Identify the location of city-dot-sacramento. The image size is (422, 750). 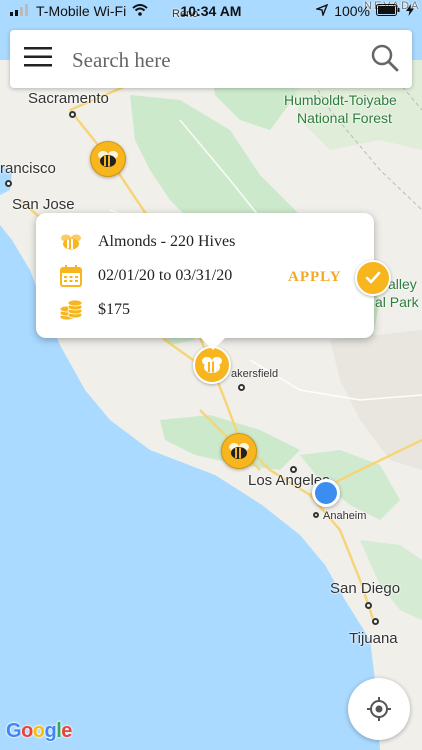
(72, 114).